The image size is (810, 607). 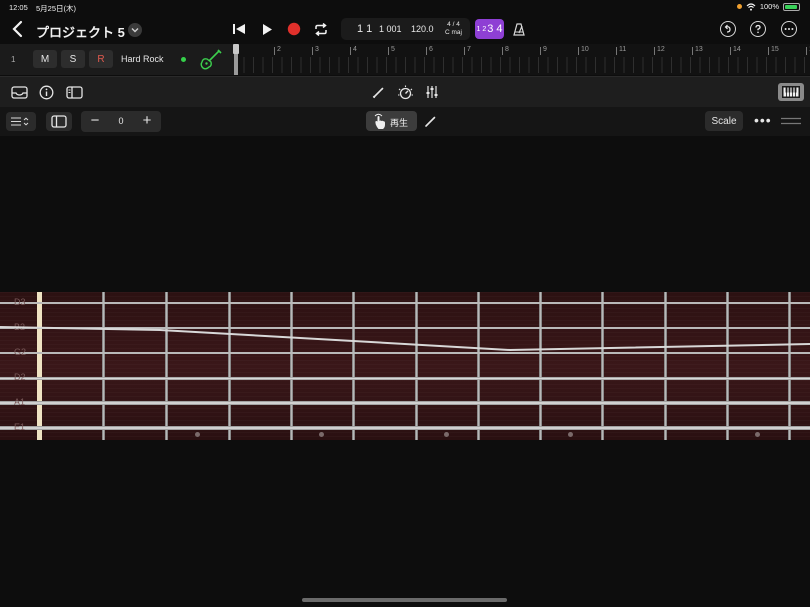 I want to click on count-in-small: 1 2, so click(x=481, y=29).